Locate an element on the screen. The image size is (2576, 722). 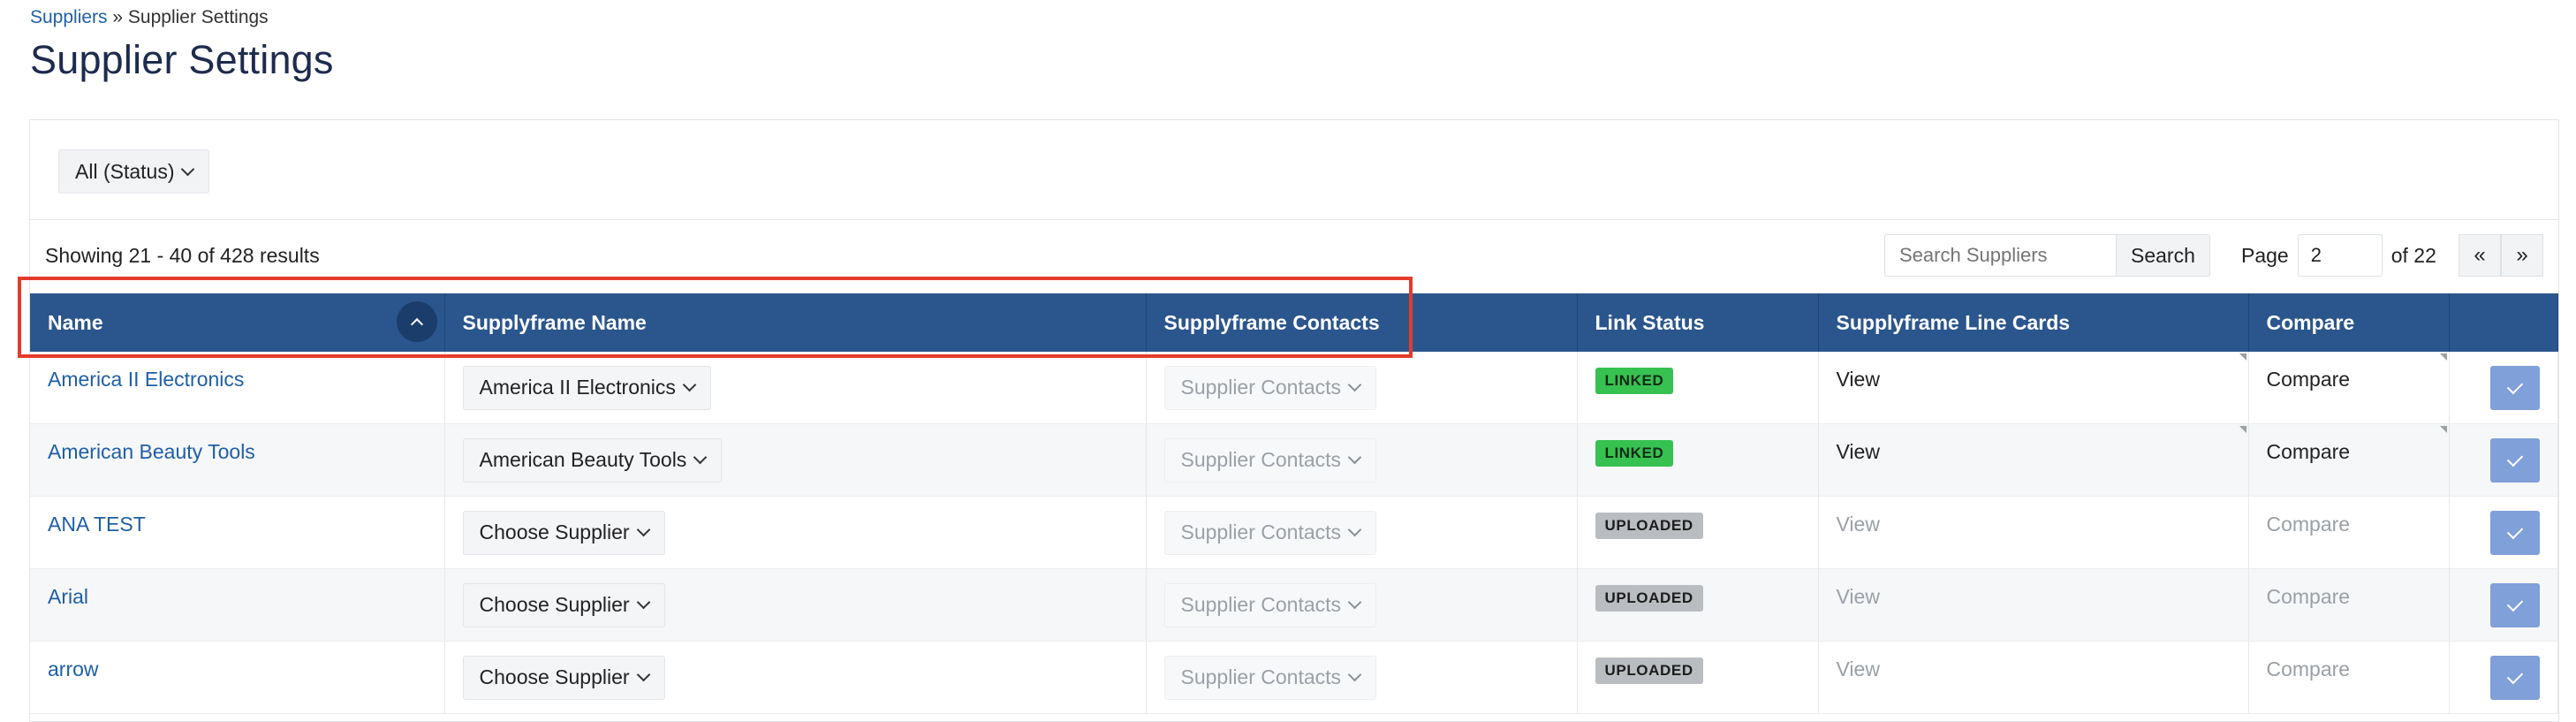
next-page-button: » is located at coordinates (2522, 255).